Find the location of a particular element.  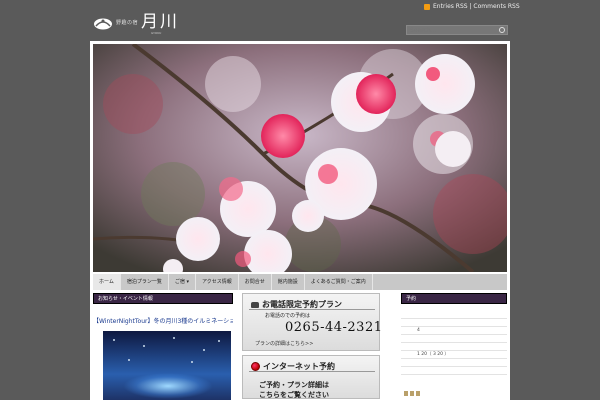

calendar-section-title: 予約 is located at coordinates (454, 298).